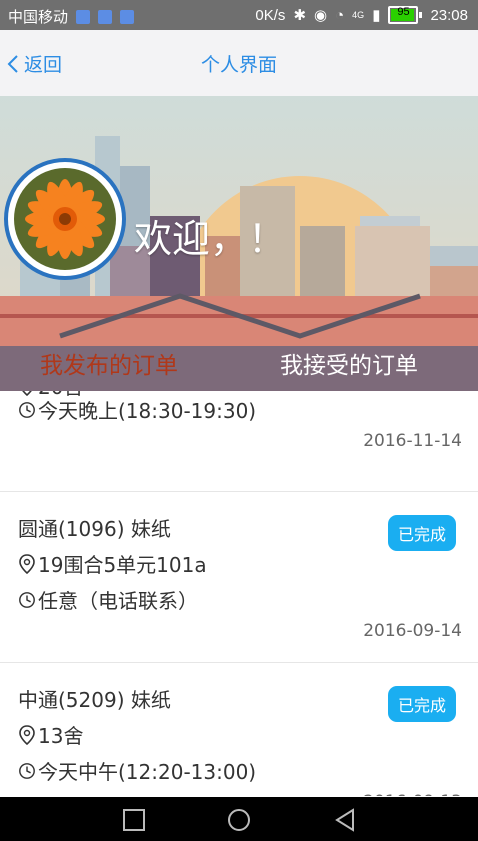 This screenshot has height=841, width=478. What do you see at coordinates (412, 631) in the screenshot?
I see `order-date: 2016-09-14` at bounding box center [412, 631].